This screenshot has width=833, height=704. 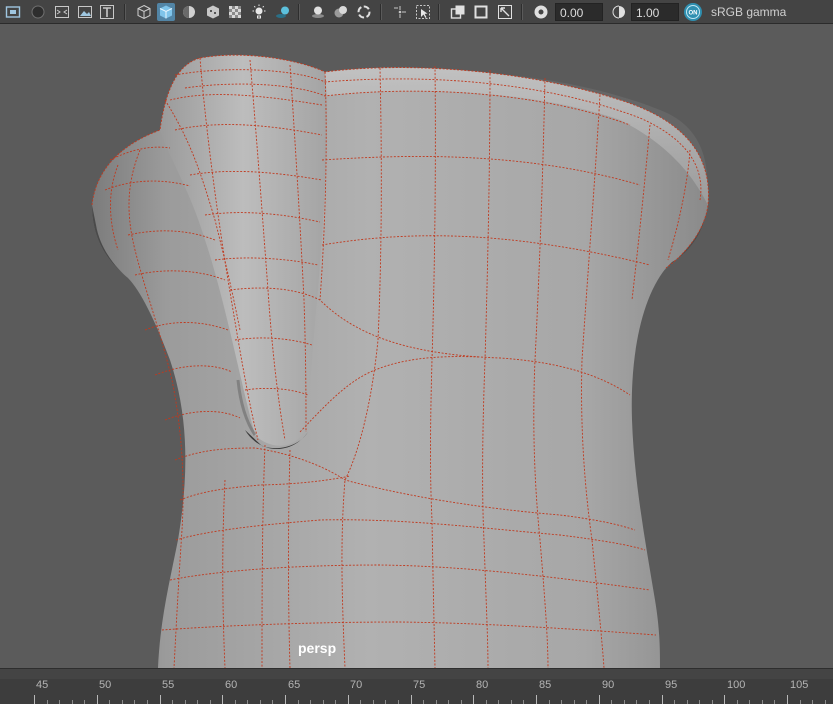 What do you see at coordinates (400, 12) in the screenshot?
I see `isolate-select-icon` at bounding box center [400, 12].